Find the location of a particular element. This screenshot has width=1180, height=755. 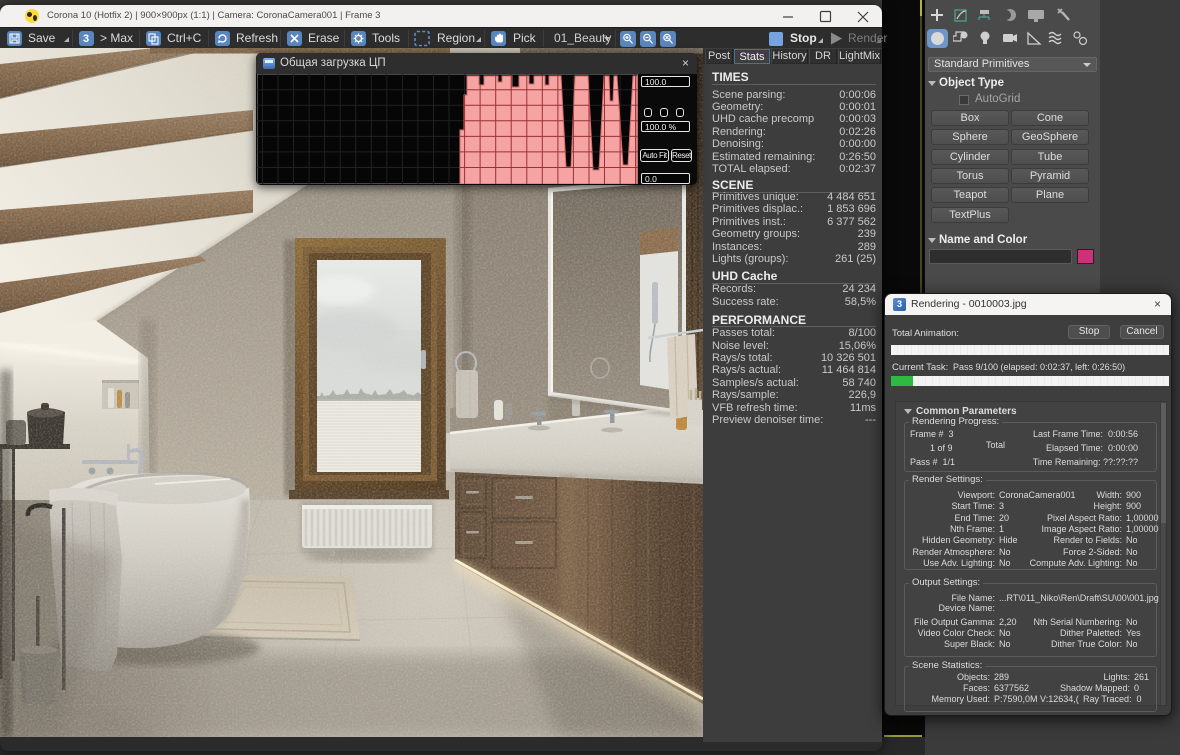

svg-text: 3 is located at coordinates (86, 39).